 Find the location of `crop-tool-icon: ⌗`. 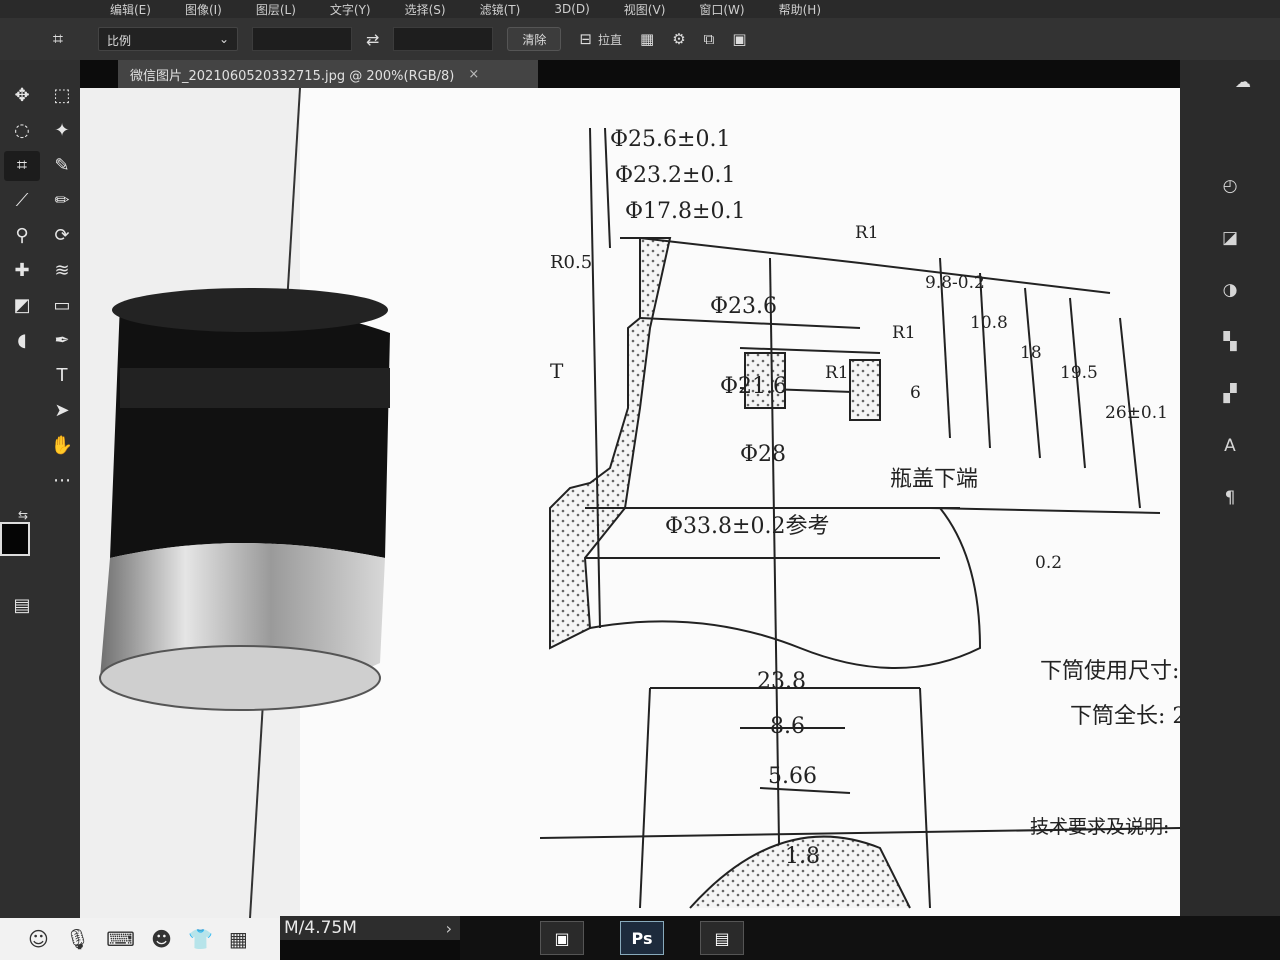

crop-tool-icon: ⌗ is located at coordinates (22, 165).